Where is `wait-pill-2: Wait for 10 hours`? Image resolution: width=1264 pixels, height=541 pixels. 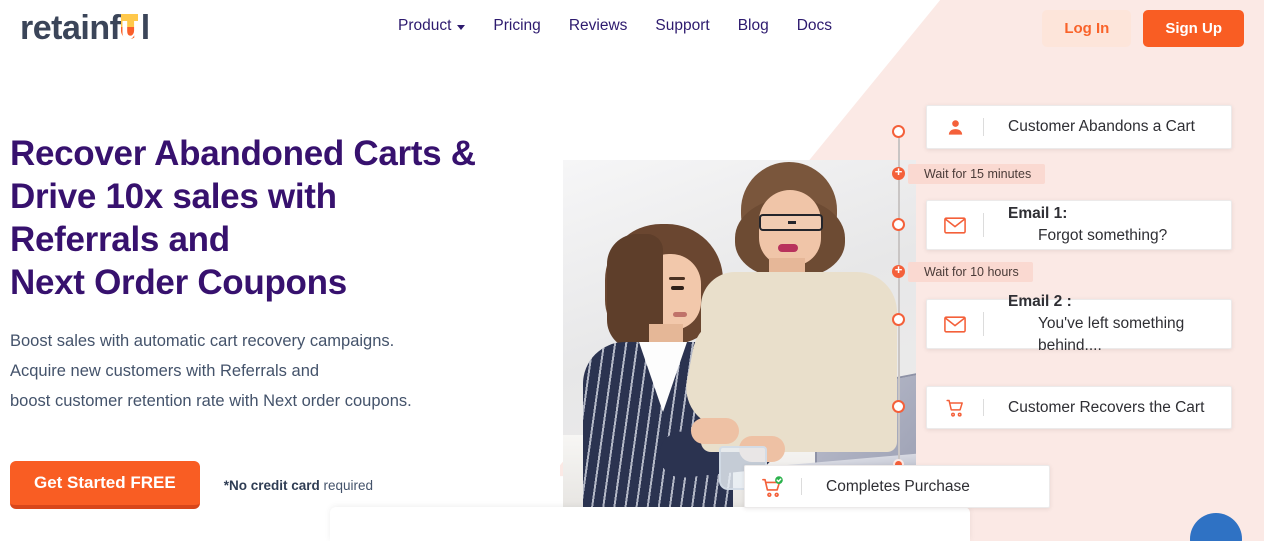
wait-pill-2: Wait for 10 hours is located at coordinates (970, 272).